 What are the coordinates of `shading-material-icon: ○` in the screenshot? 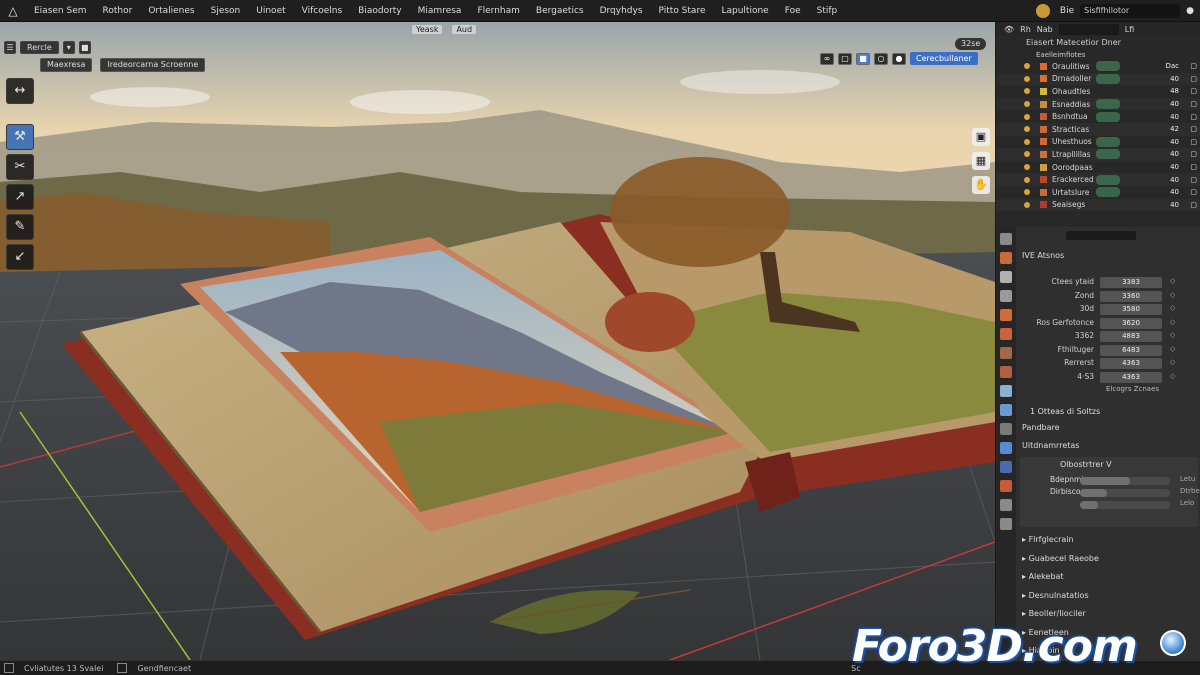 It's located at (881, 58).